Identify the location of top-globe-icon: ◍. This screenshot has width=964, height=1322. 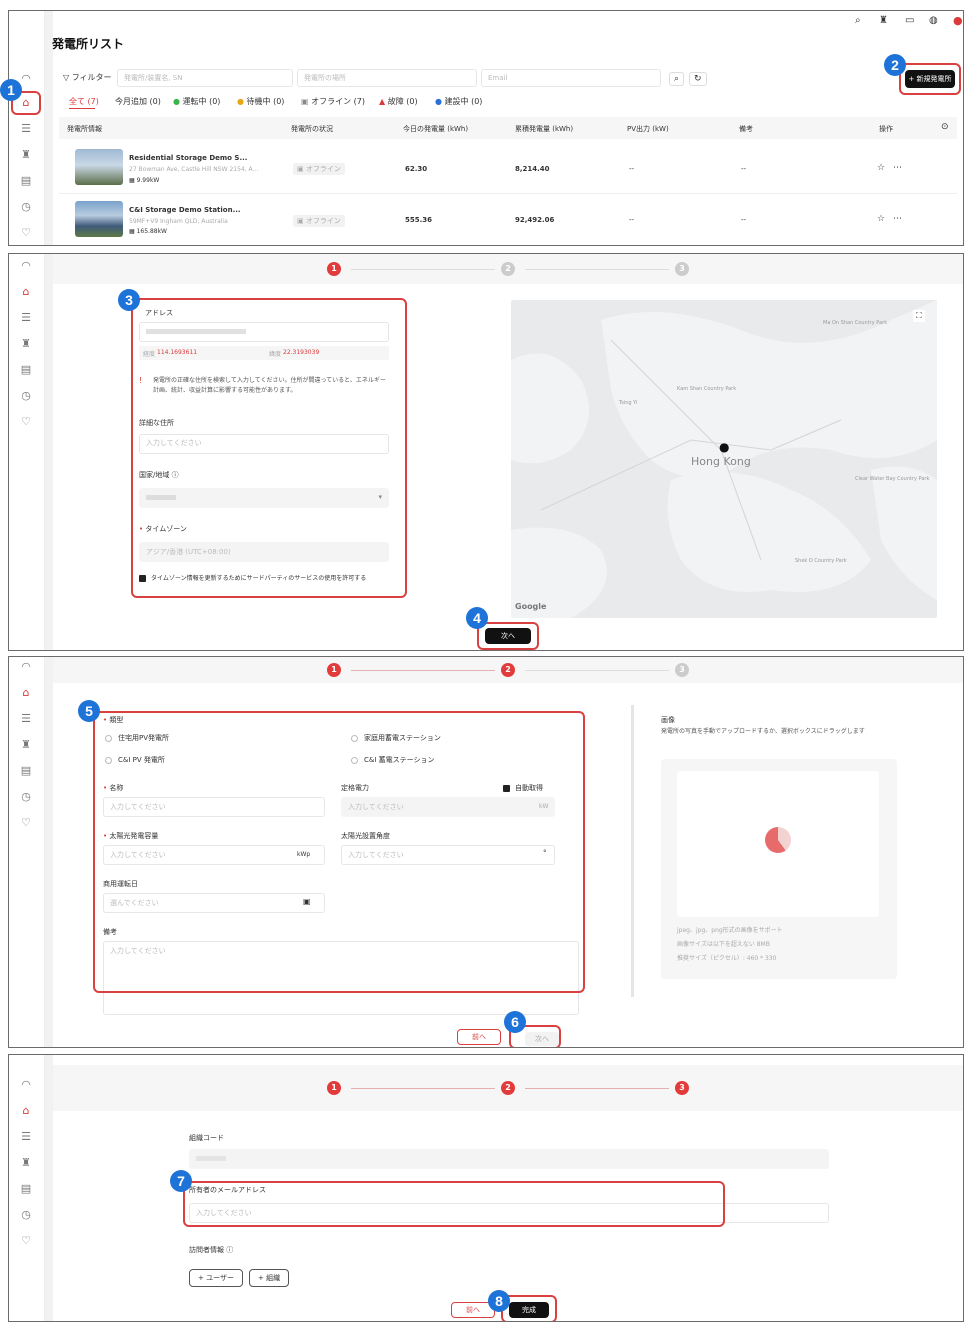
(933, 20).